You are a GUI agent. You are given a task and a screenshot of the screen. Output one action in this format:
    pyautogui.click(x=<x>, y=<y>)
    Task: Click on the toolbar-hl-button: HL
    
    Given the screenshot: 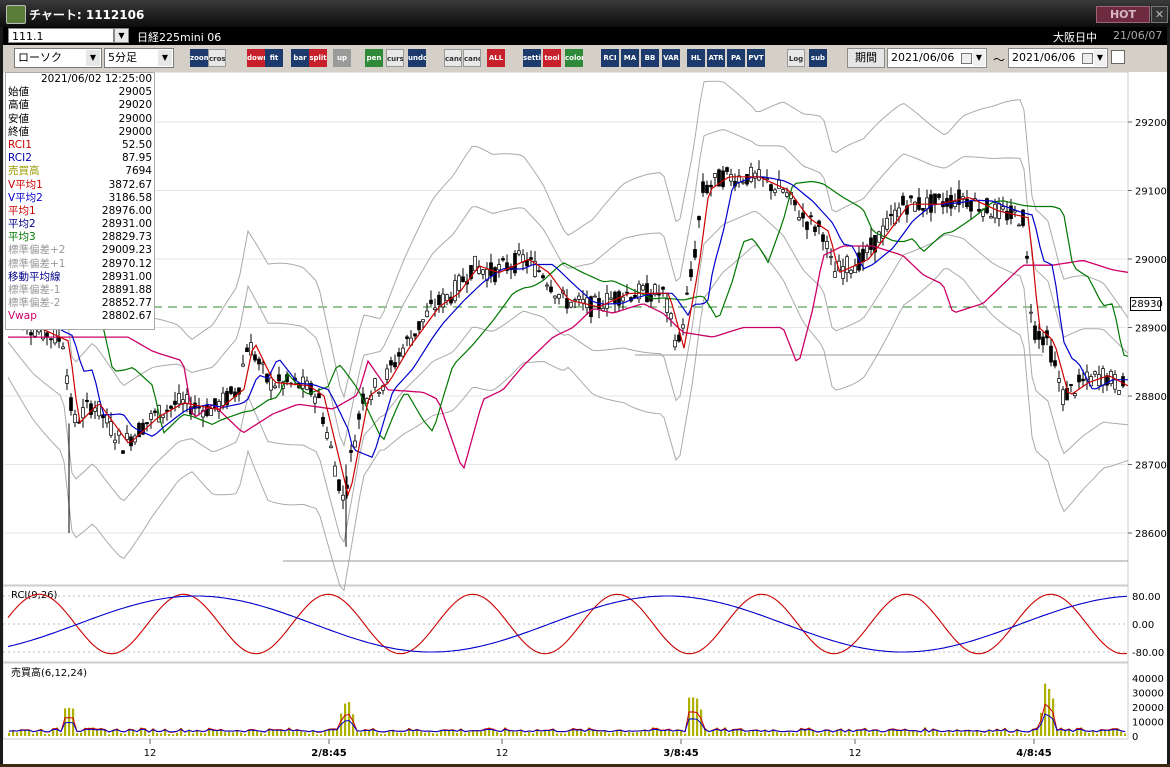 What is the action you would take?
    pyautogui.click(x=696, y=58)
    